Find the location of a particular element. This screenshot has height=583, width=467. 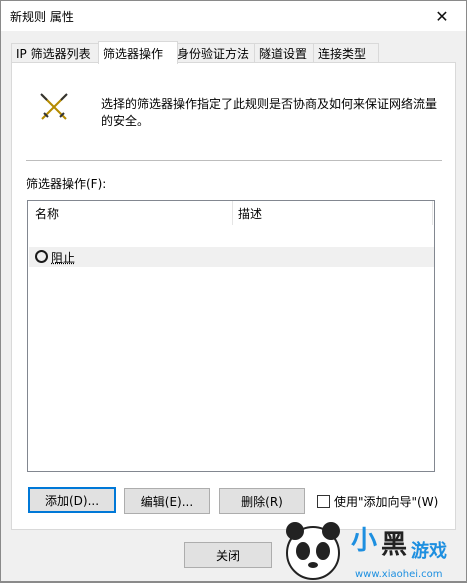

title-bar: 新规则 属性 ✕ is located at coordinates (233, 16).